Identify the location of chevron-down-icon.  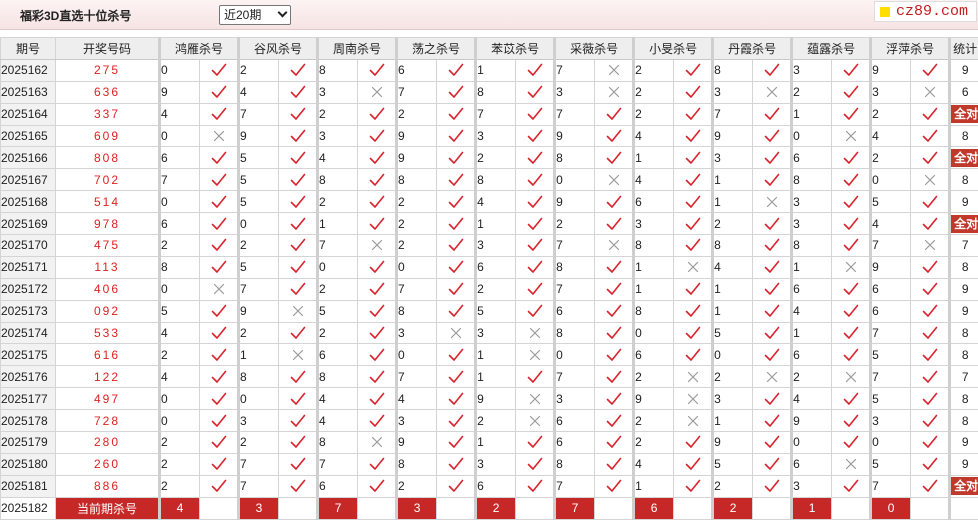
(283, 13).